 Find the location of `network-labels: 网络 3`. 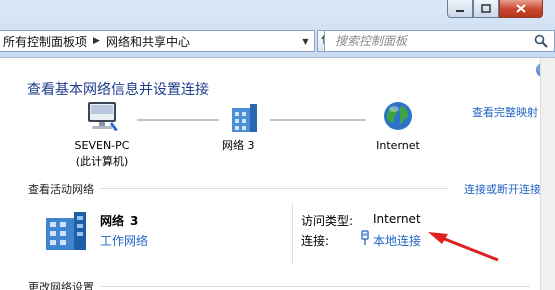

network-labels: 网络 3 is located at coordinates (248, 146).